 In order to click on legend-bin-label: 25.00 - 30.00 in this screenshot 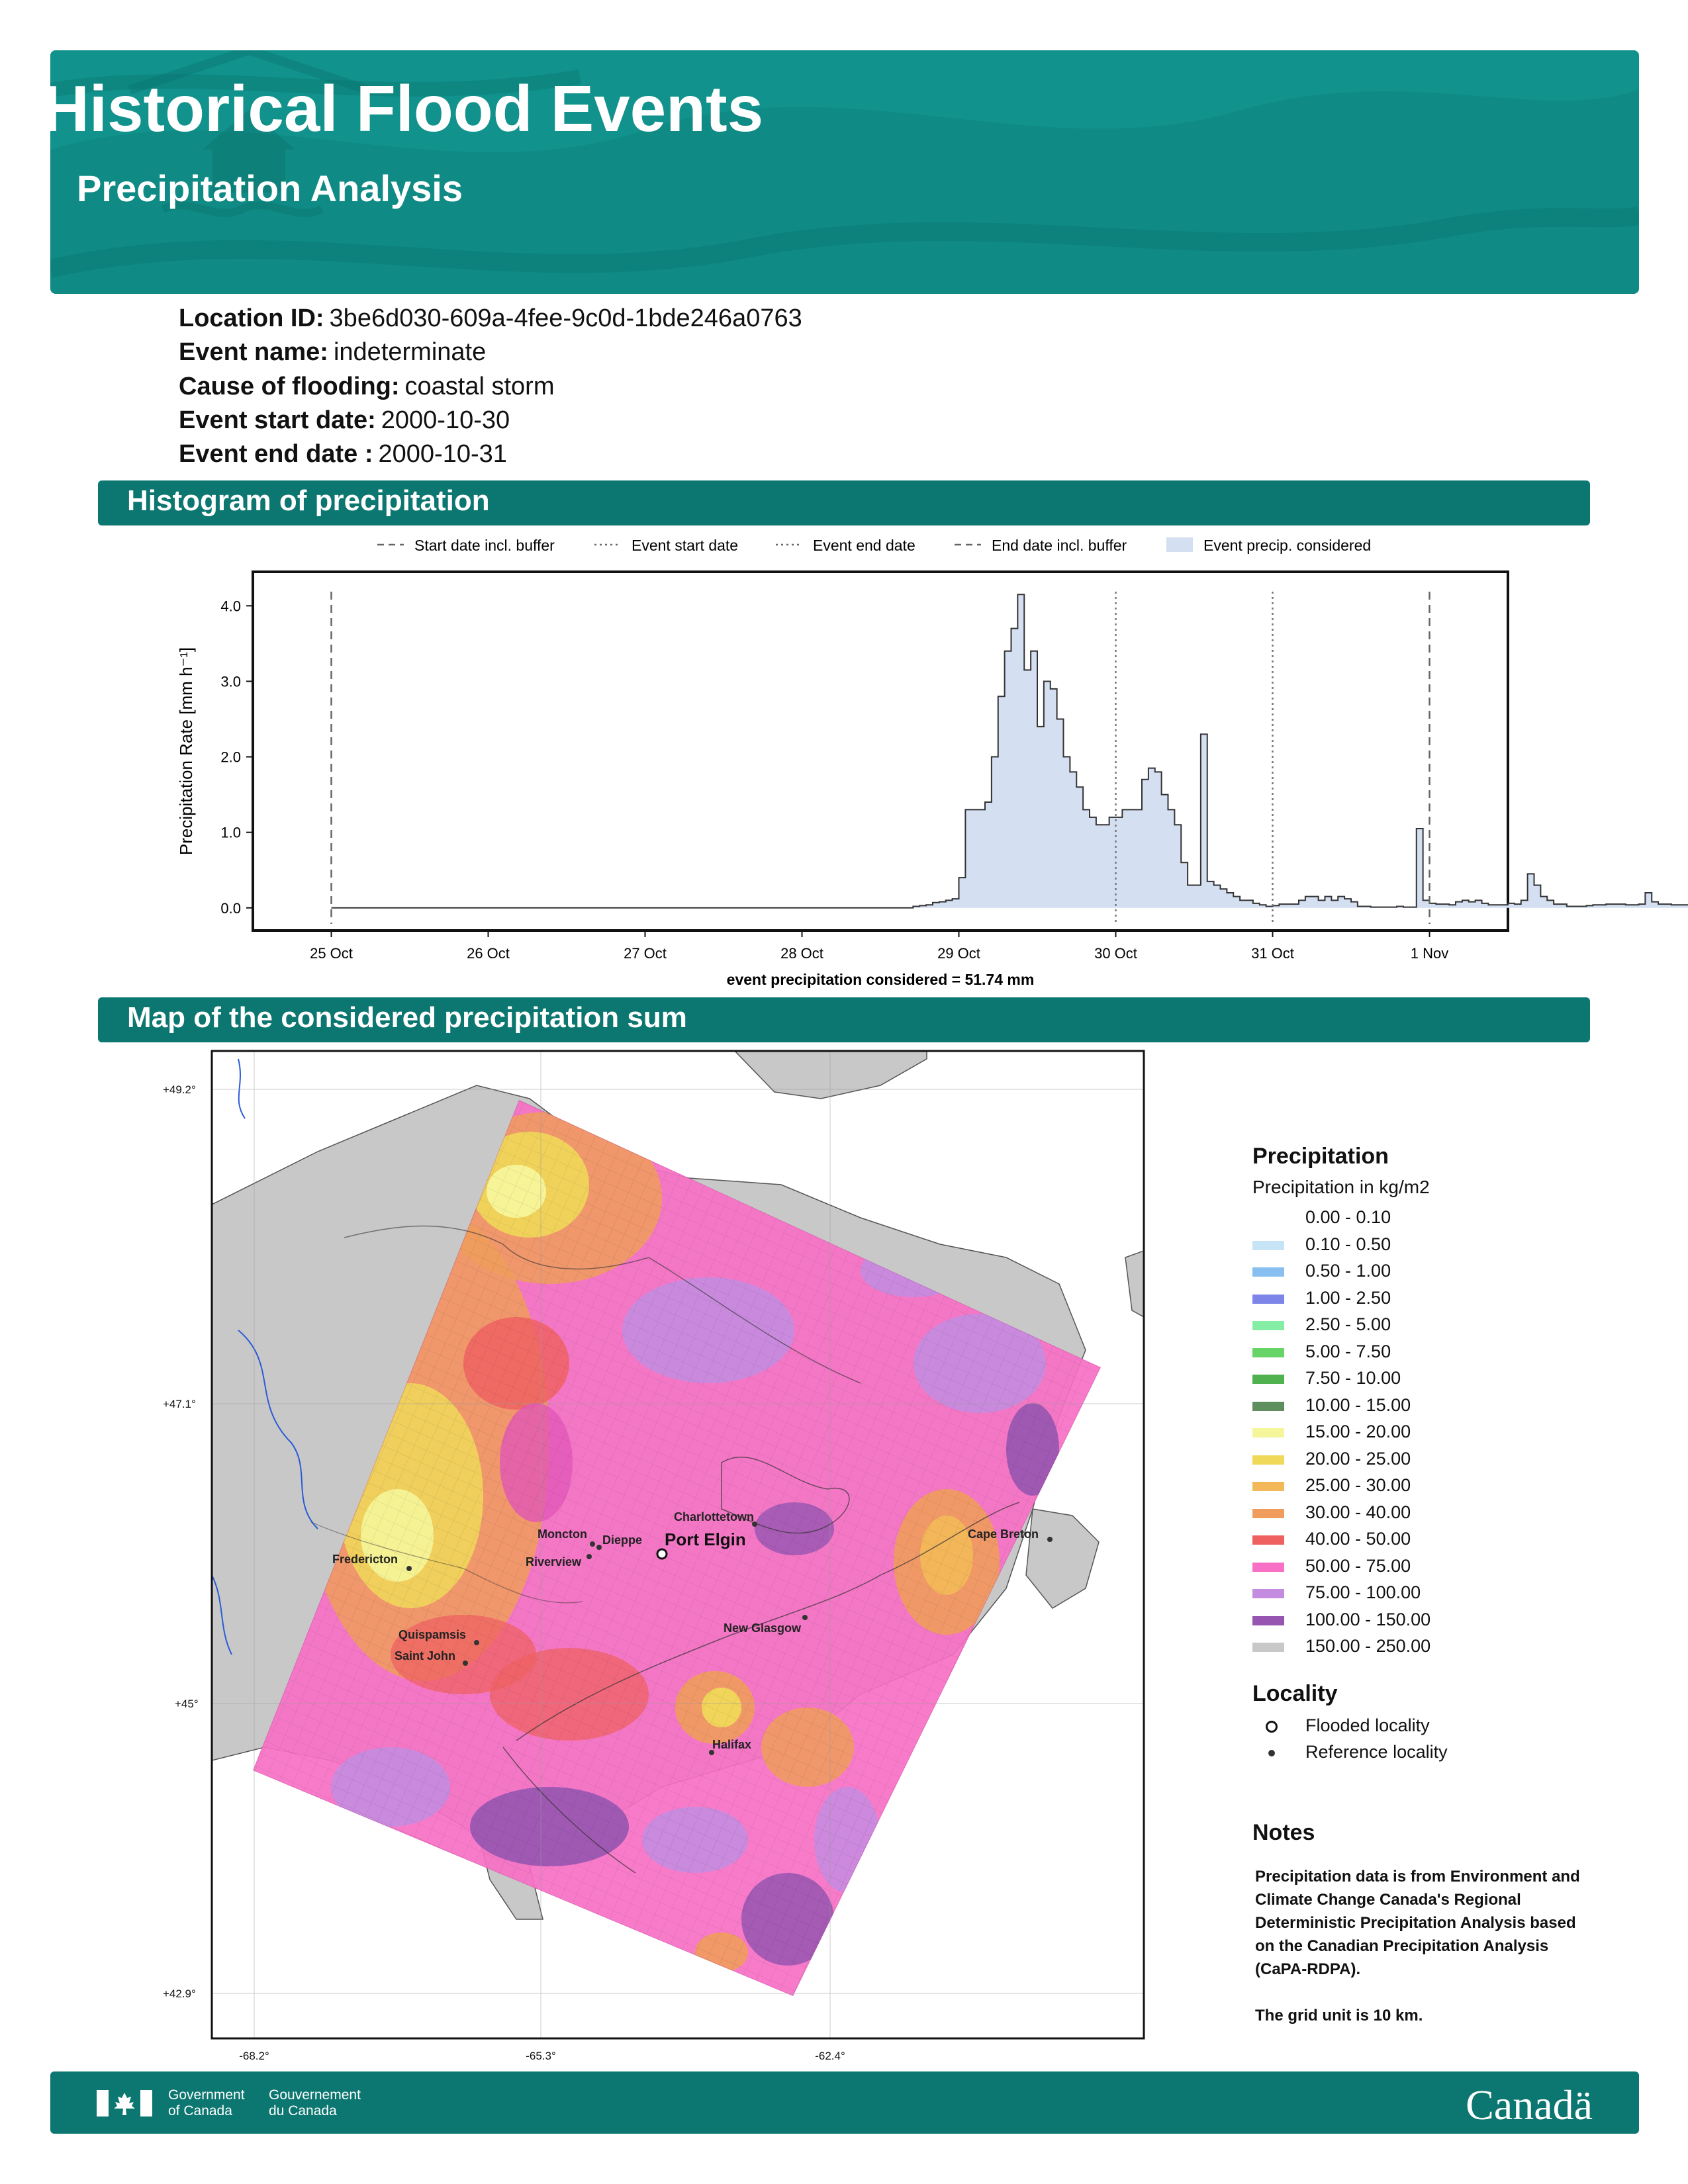, I will do `click(1358, 1485)`.